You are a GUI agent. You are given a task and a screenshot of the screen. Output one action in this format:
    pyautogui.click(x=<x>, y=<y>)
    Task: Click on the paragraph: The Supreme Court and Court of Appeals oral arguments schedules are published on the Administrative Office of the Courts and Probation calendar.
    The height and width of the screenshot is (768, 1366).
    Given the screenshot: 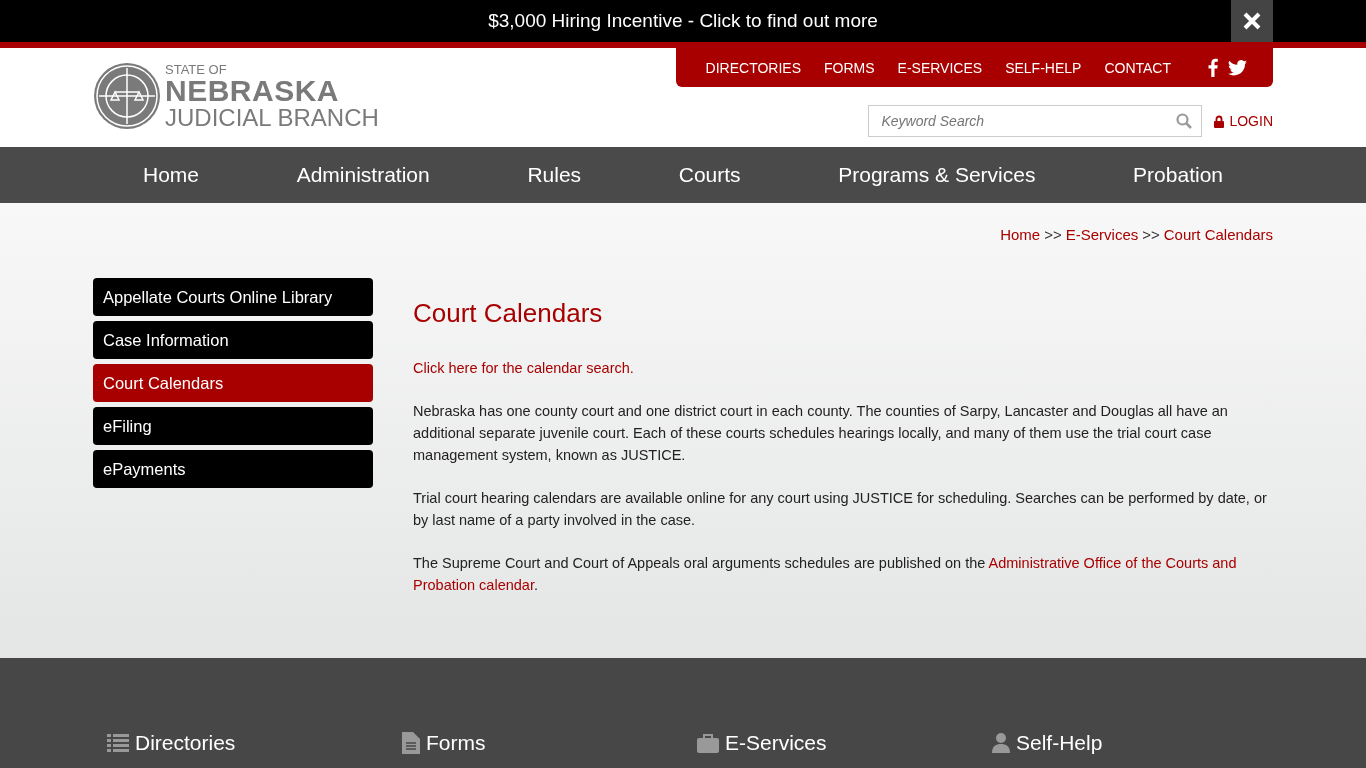 What is the action you would take?
    pyautogui.click(x=825, y=574)
    